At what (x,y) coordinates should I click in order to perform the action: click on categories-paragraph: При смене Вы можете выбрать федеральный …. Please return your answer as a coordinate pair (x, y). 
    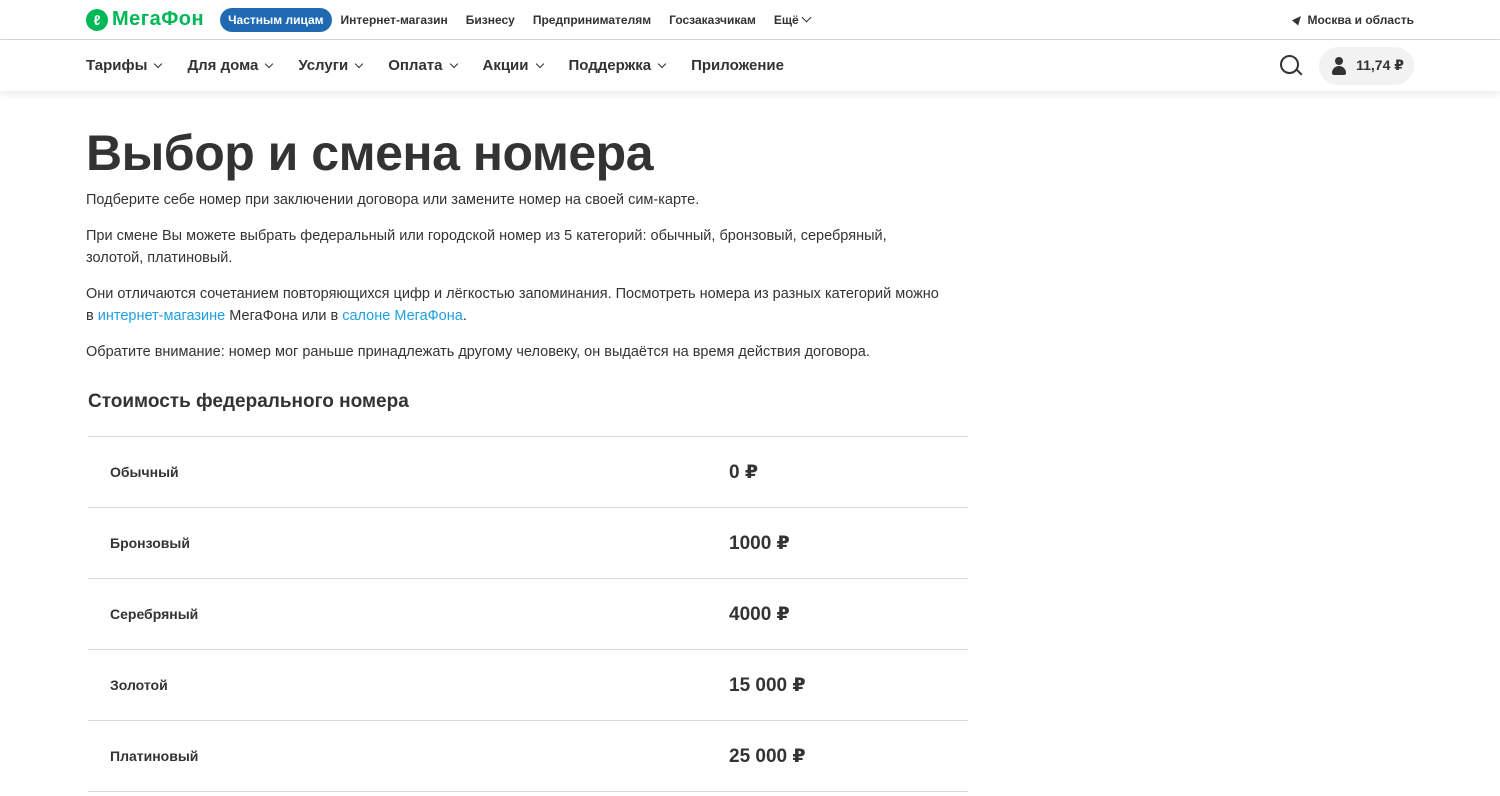
    Looking at the image, I should click on (486, 247).